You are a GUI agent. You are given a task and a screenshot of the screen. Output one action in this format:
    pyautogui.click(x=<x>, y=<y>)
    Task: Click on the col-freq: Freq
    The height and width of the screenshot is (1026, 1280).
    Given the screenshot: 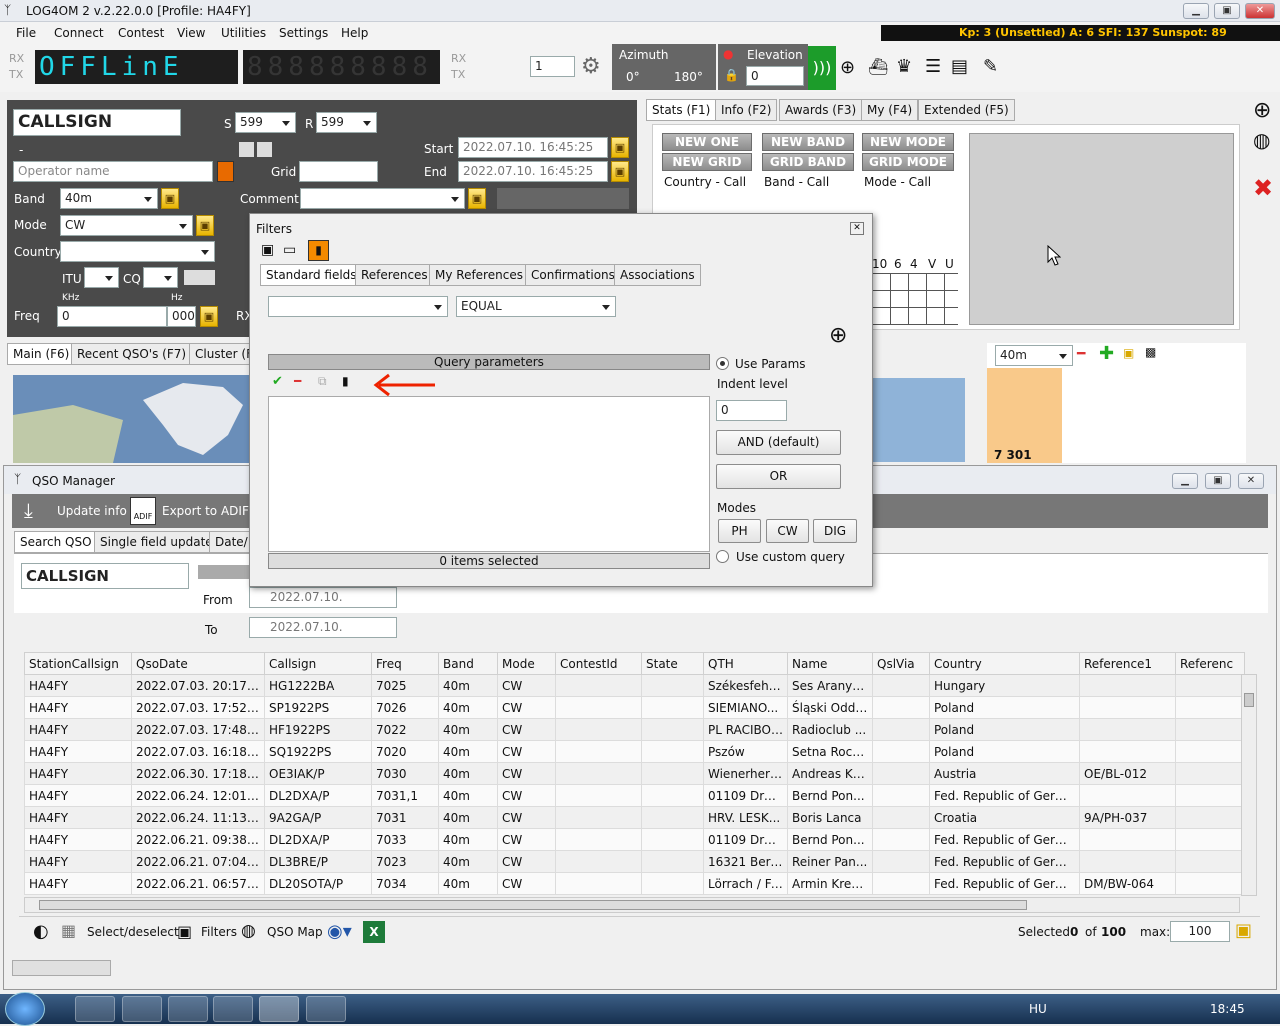 What is the action you would take?
    pyautogui.click(x=405, y=663)
    